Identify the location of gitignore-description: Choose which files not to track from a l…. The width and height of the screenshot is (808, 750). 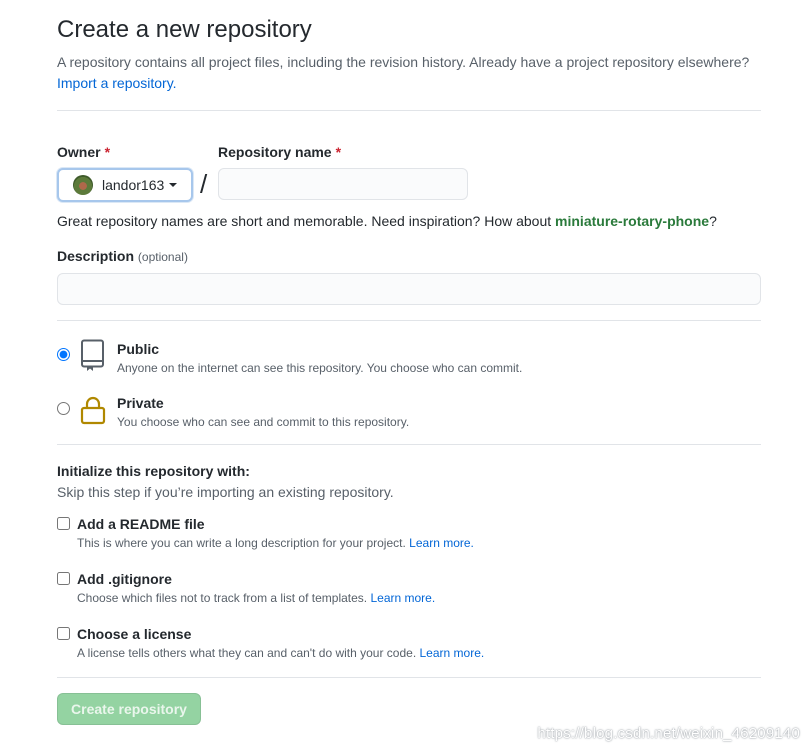
(256, 598).